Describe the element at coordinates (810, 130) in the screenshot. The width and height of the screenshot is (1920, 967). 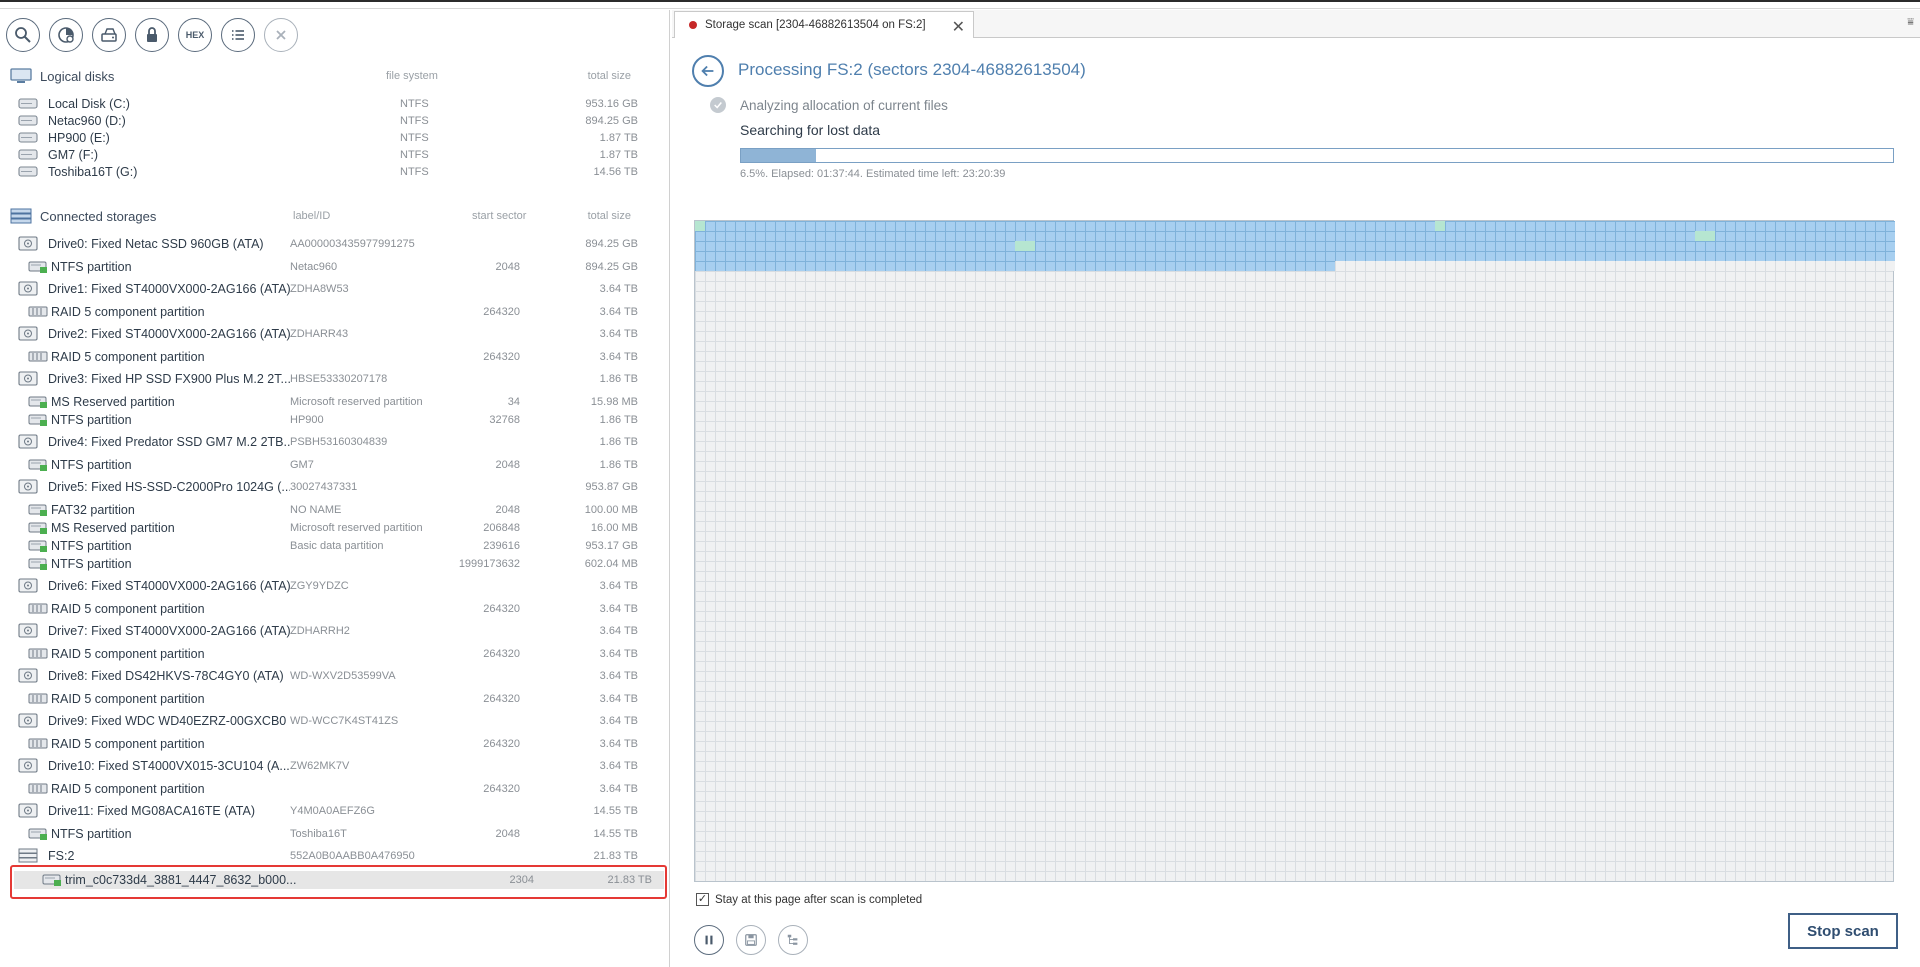
I see `step-searching-label: Searching for lost data` at that location.